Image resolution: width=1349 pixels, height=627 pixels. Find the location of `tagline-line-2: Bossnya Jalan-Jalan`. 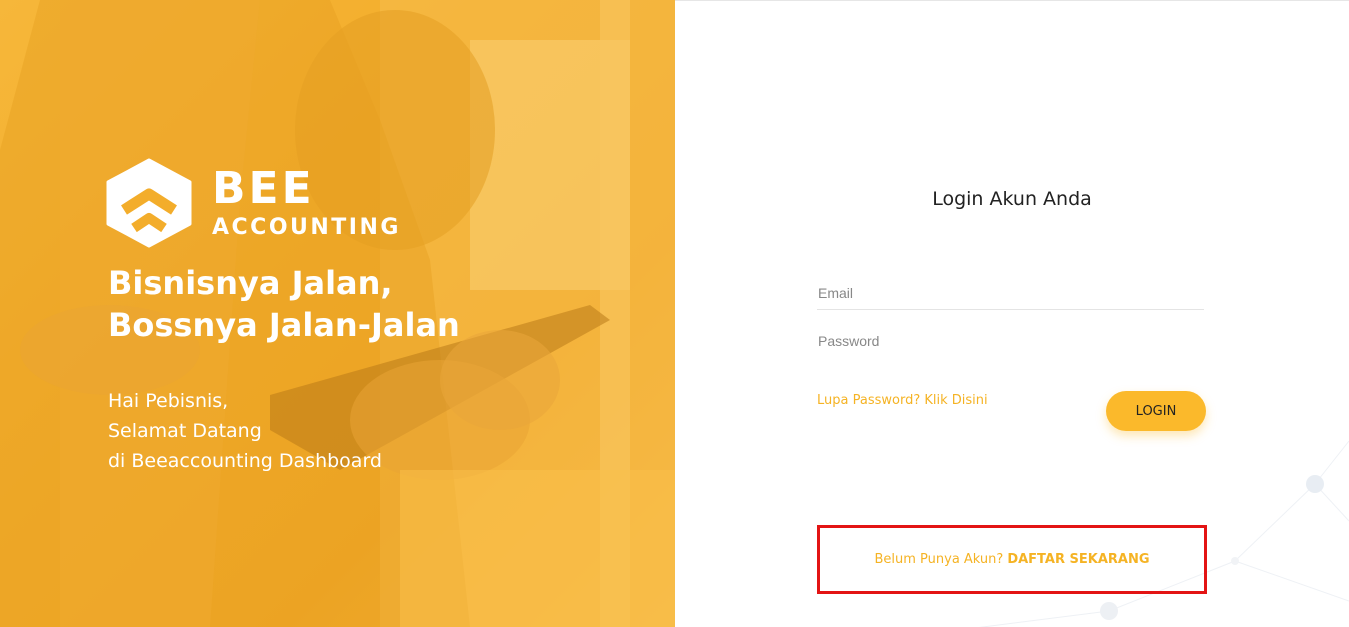

tagline-line-2: Bossnya Jalan-Jalan is located at coordinates (284, 325).